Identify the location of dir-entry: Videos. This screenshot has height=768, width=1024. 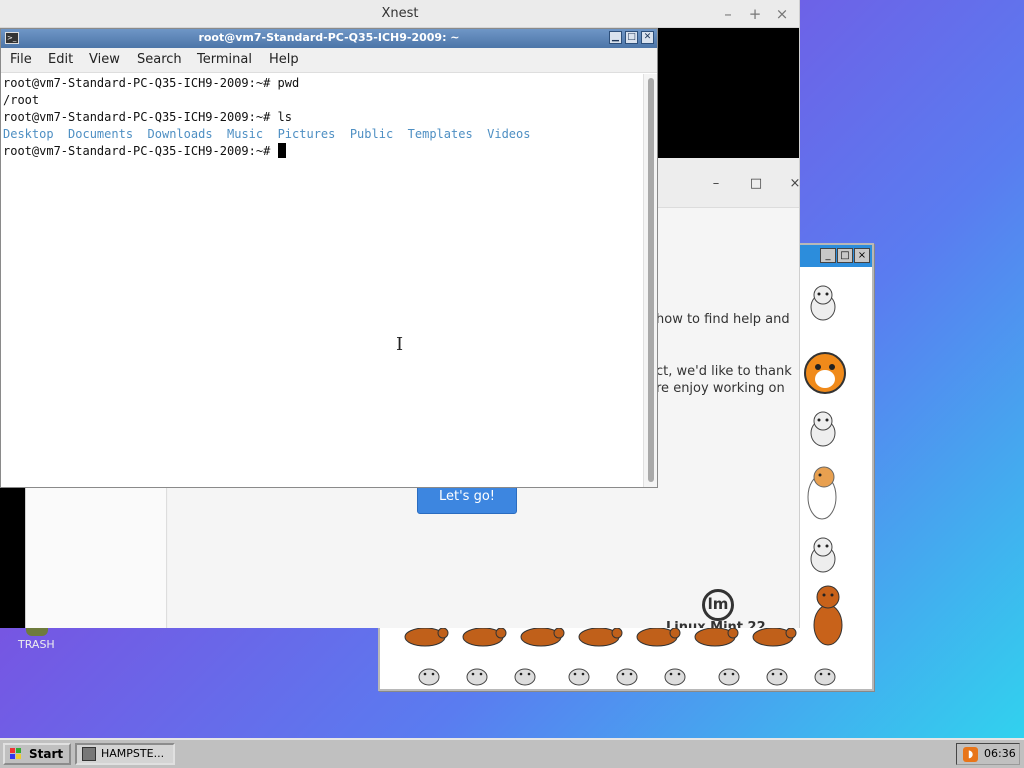
(509, 134).